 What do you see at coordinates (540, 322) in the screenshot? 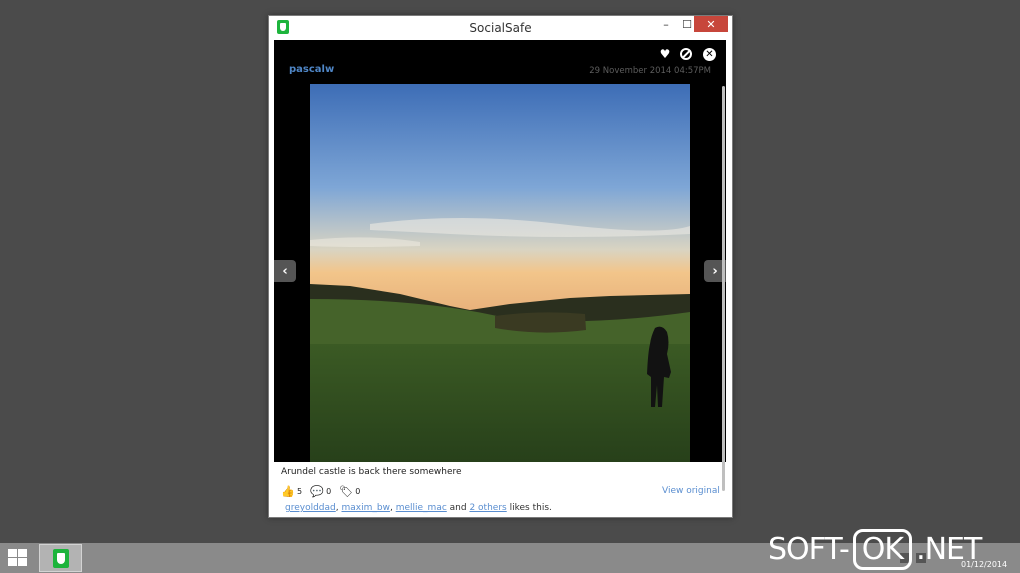
I see `hedge` at bounding box center [540, 322].